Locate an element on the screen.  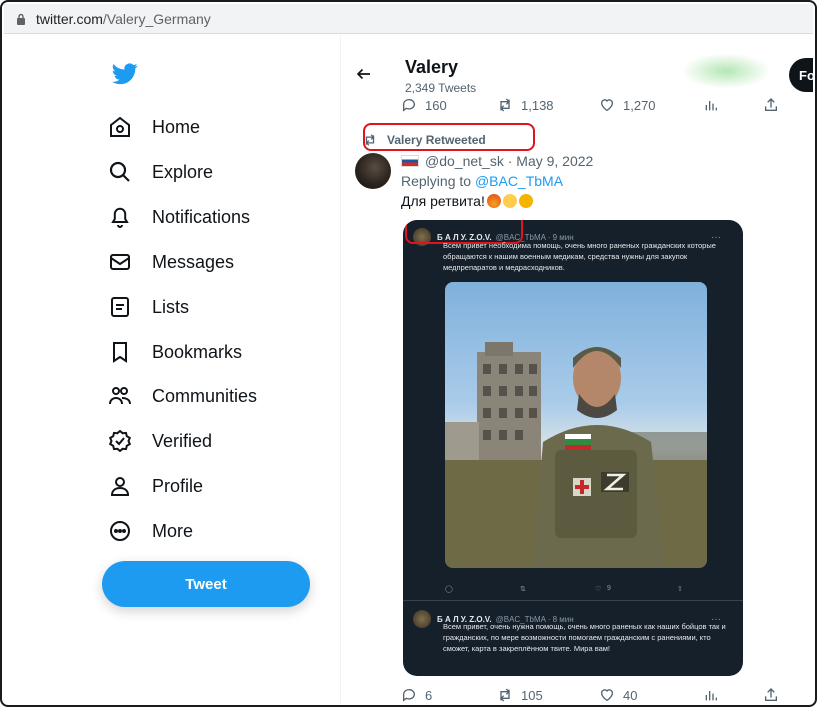
share-icon: ⇧ is located at coordinates (680, 589).